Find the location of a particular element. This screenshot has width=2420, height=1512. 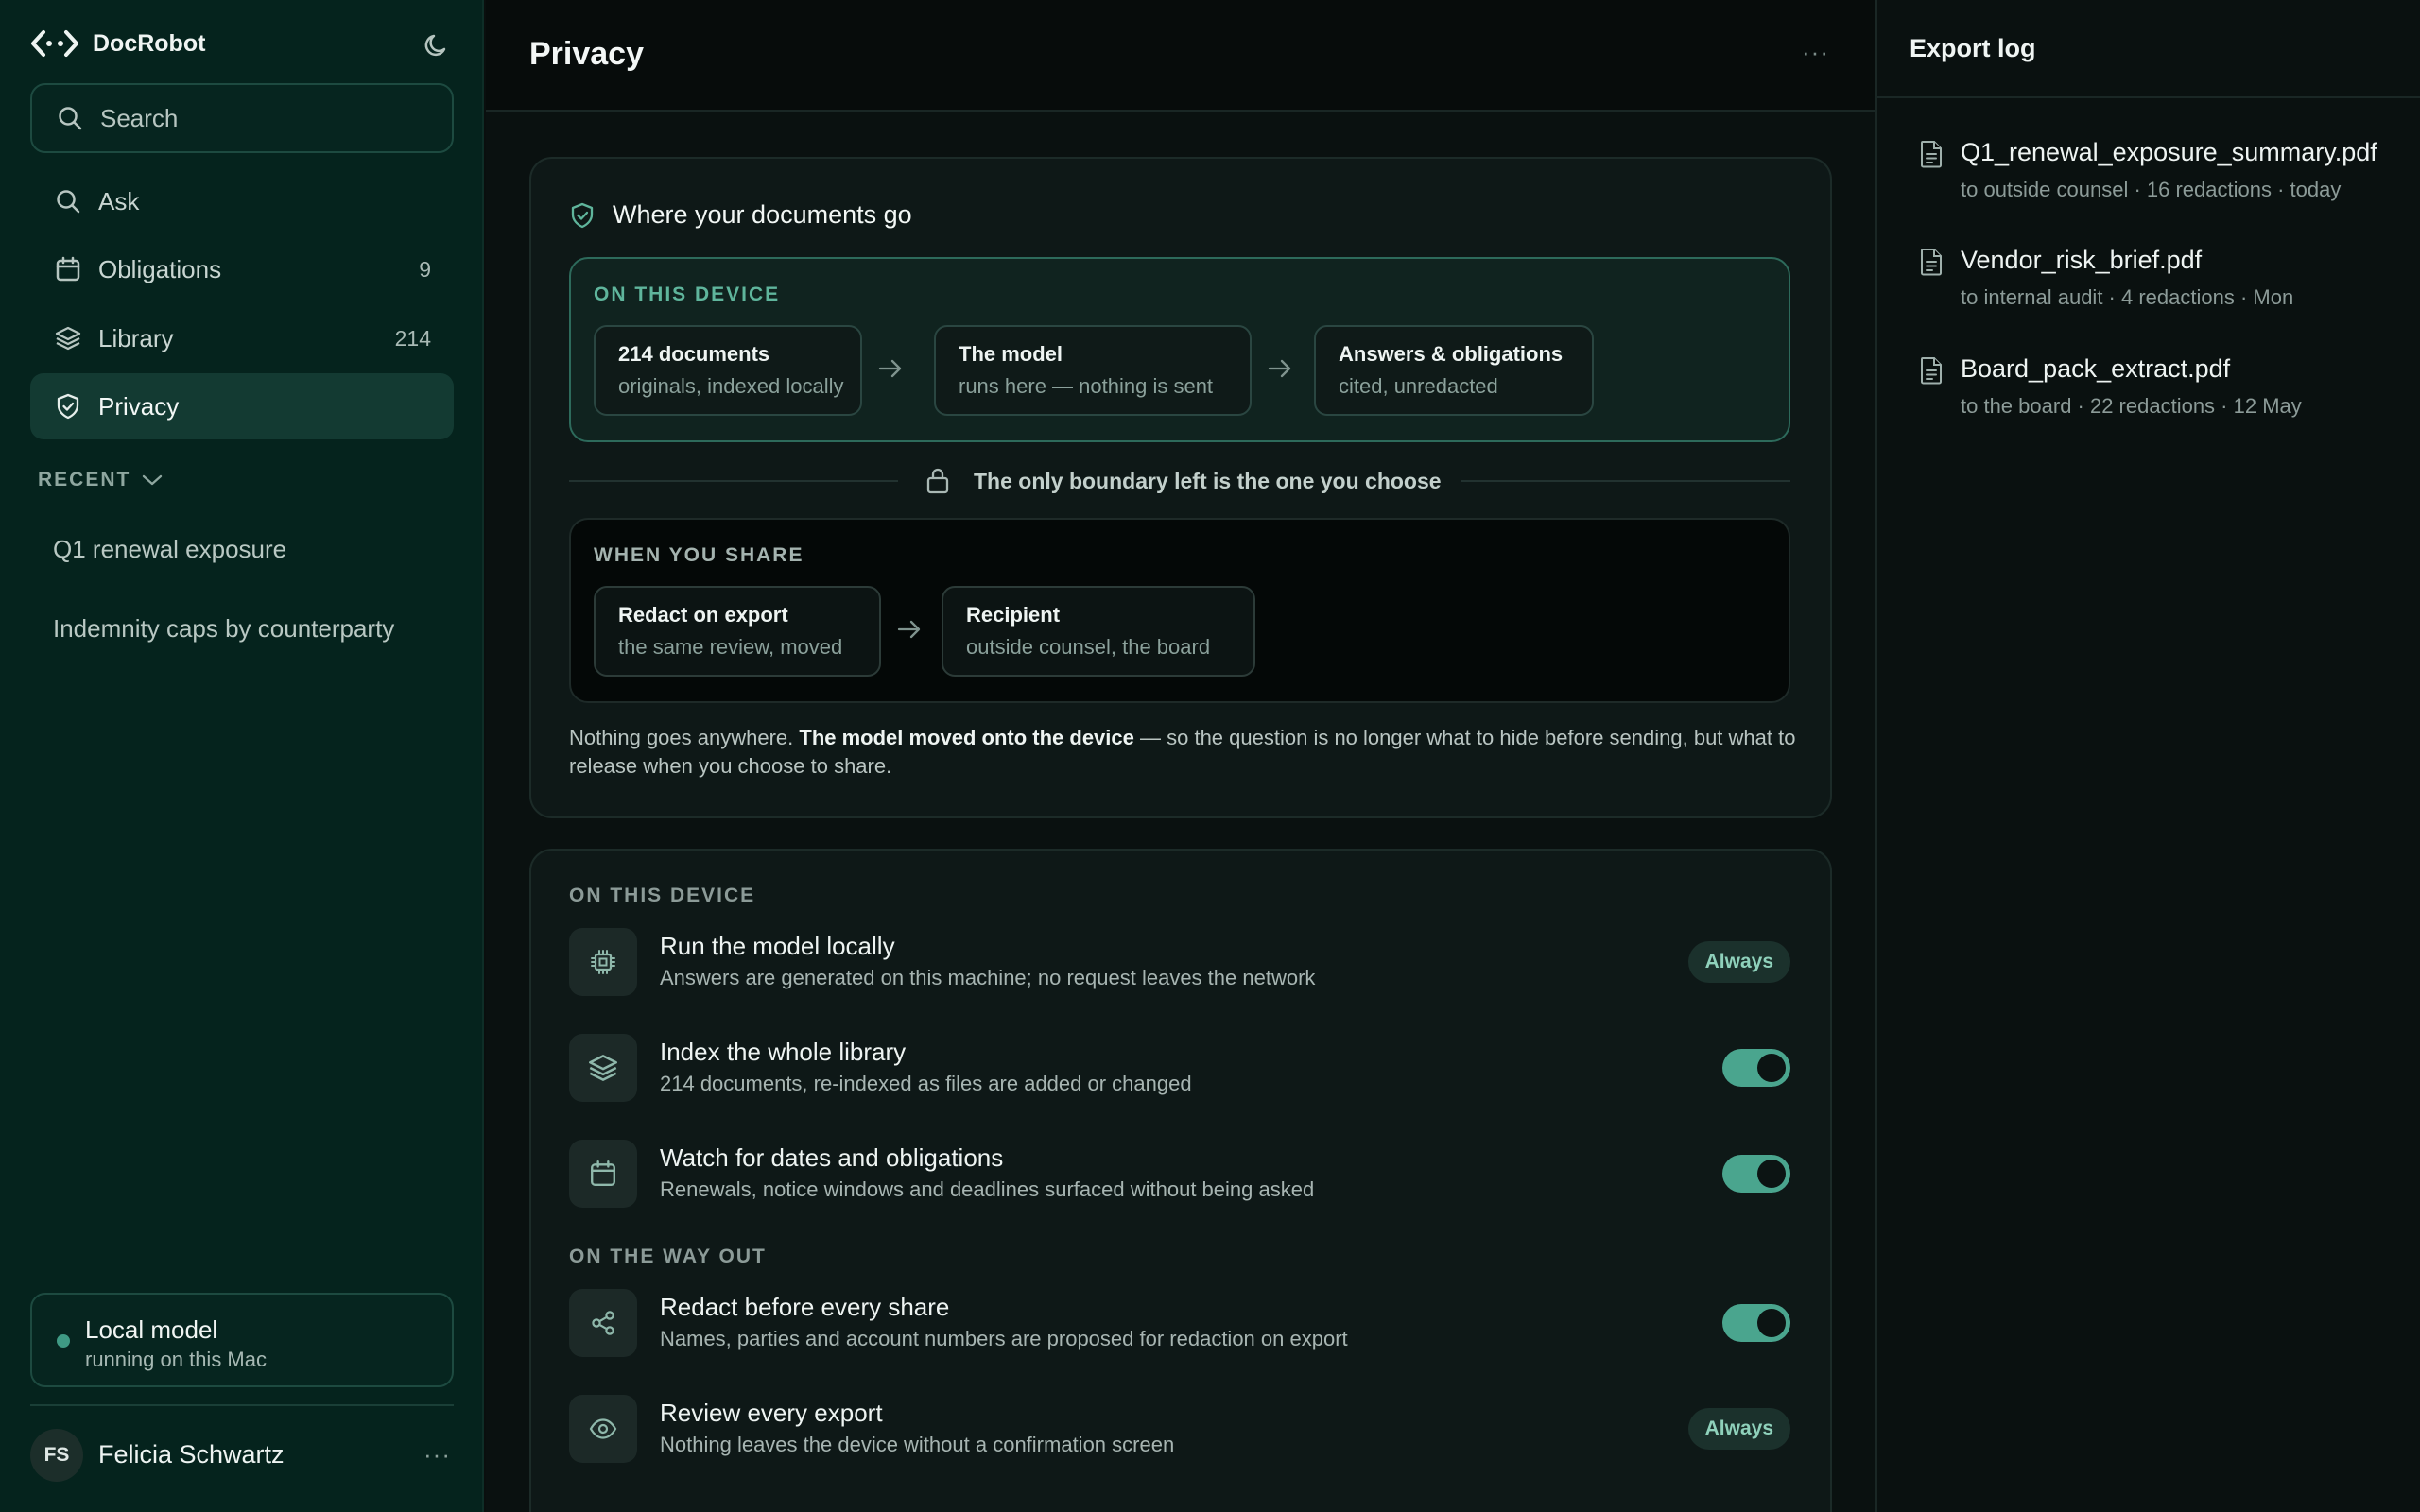

recent-section-toggle: RECENT is located at coordinates (100, 480).